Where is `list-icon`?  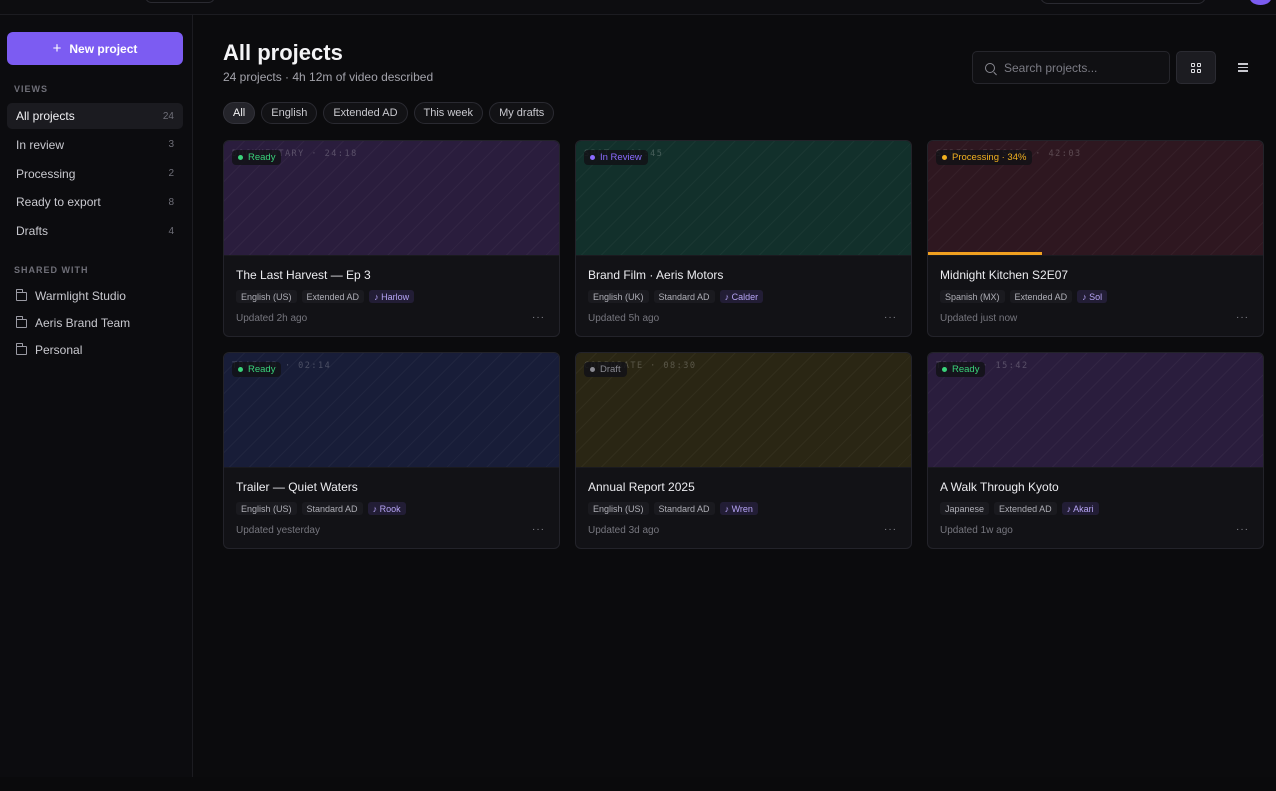
list-icon is located at coordinates (1243, 67).